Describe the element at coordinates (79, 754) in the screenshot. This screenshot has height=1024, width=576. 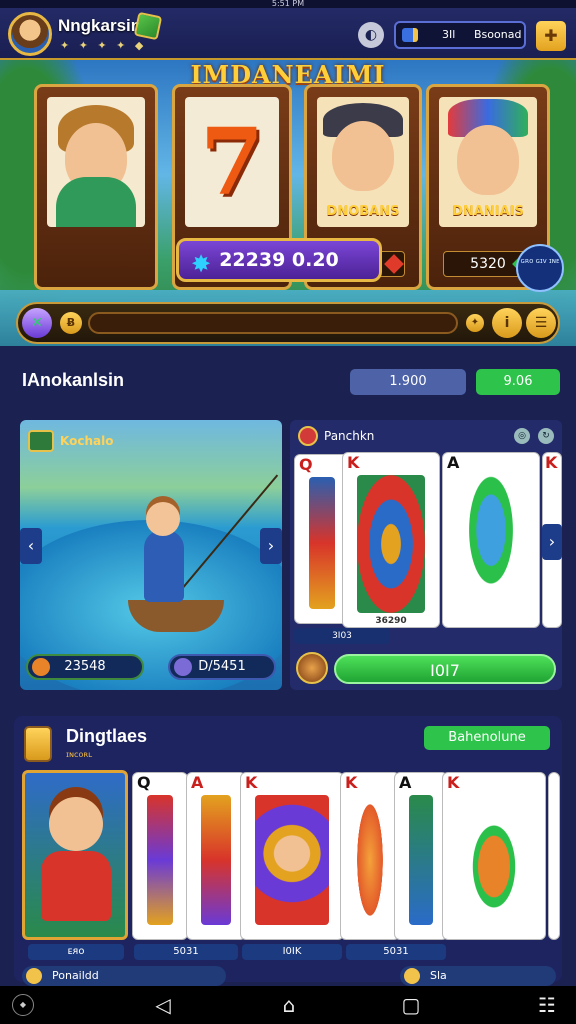
I see `section-subtitle: ɪɴᴄᴏʀʟ` at that location.